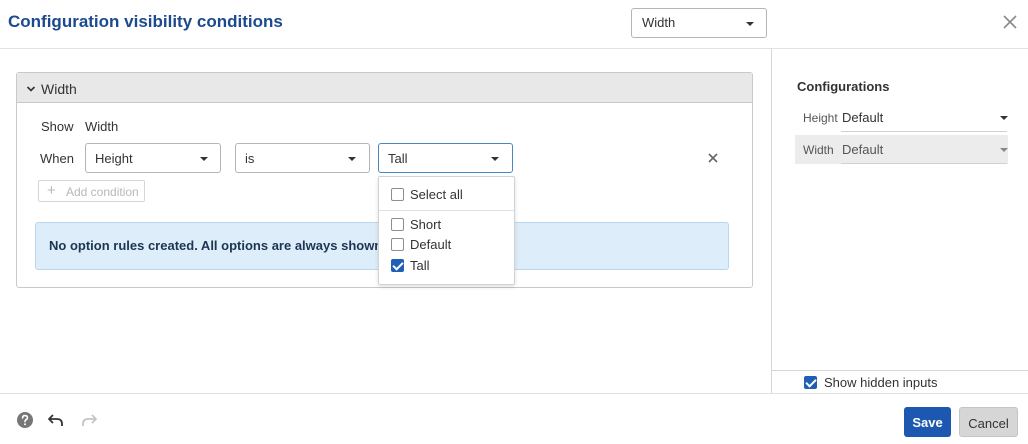 The width and height of the screenshot is (1028, 444). Describe the element at coordinates (445, 158) in the screenshot. I see `condition-option-select: Tall` at that location.